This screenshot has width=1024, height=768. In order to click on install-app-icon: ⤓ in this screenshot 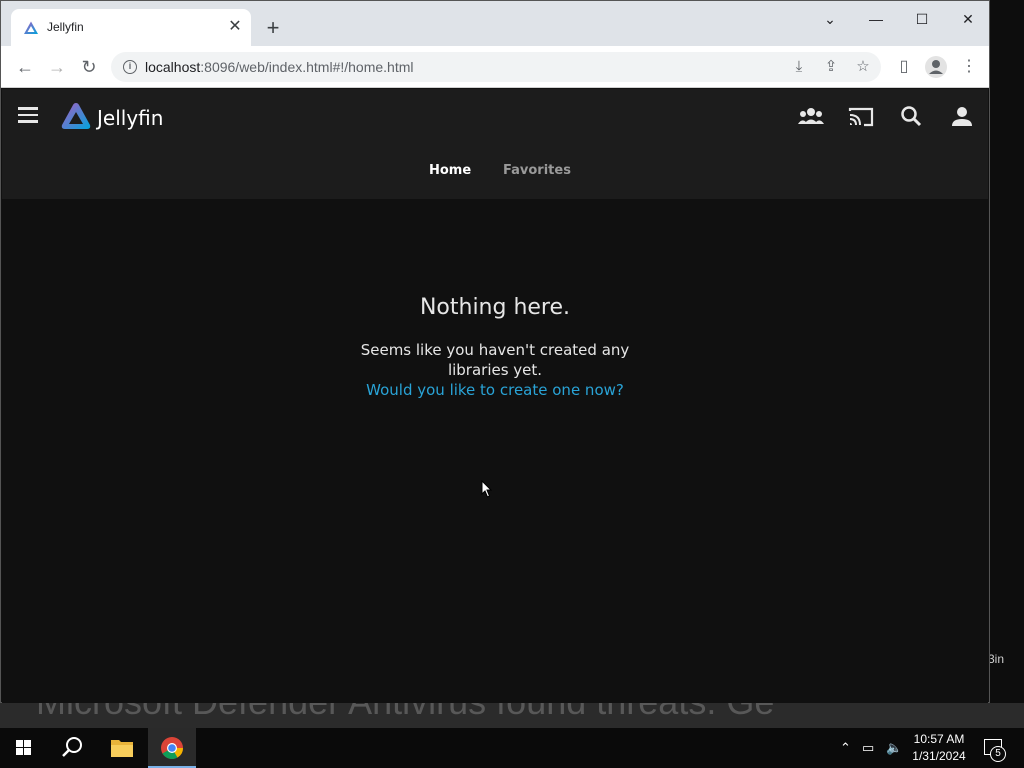, I will do `click(799, 67)`.